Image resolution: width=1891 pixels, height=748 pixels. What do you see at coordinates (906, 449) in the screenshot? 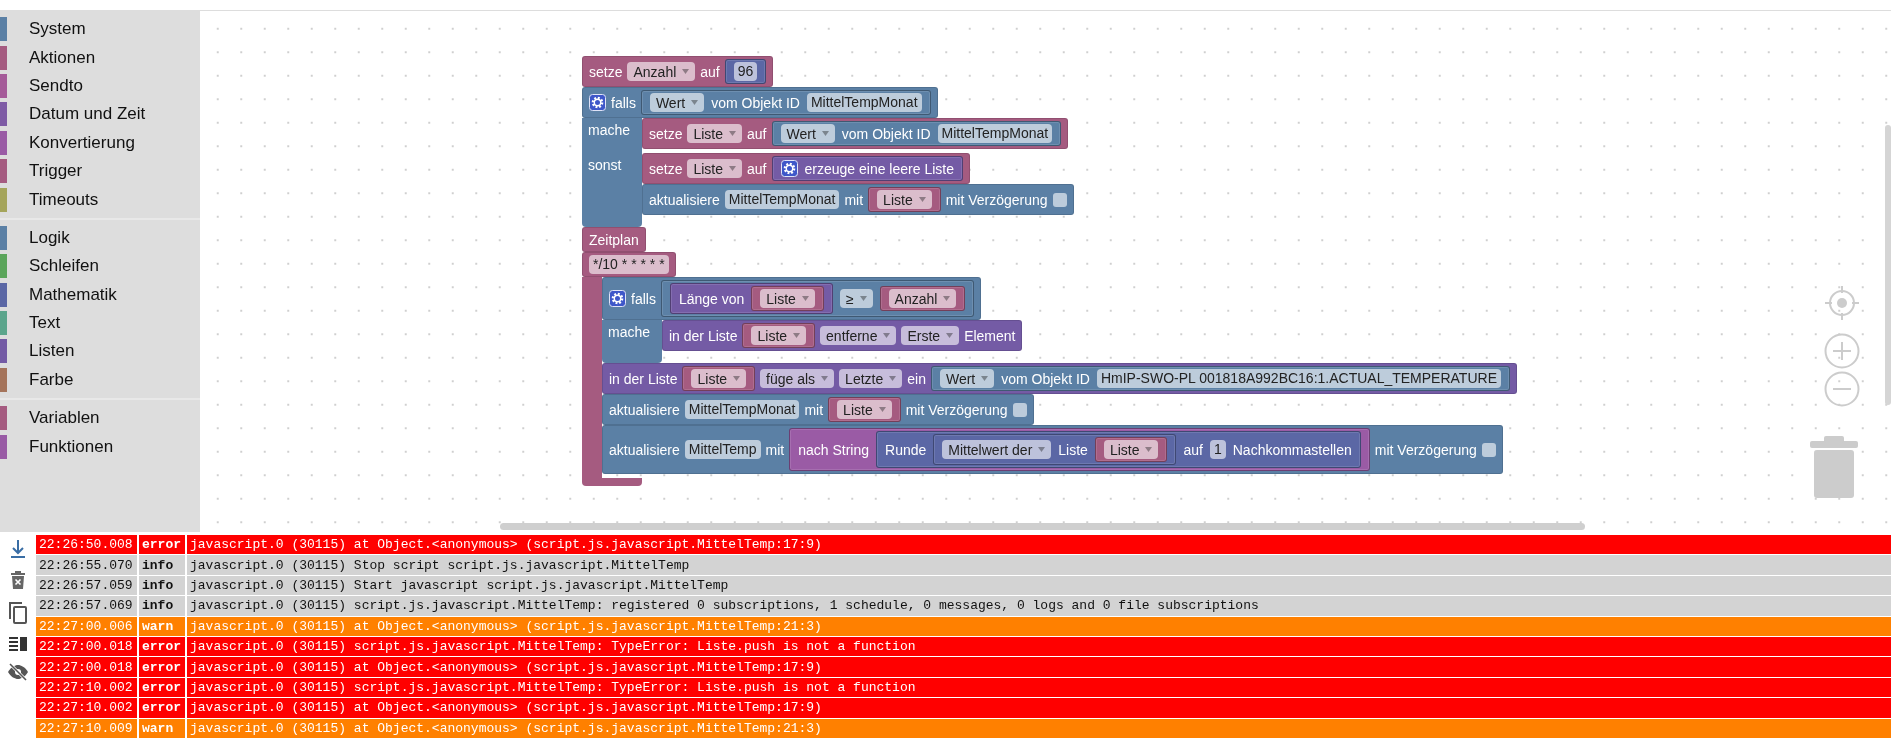
I see `block-label: Runde` at bounding box center [906, 449].